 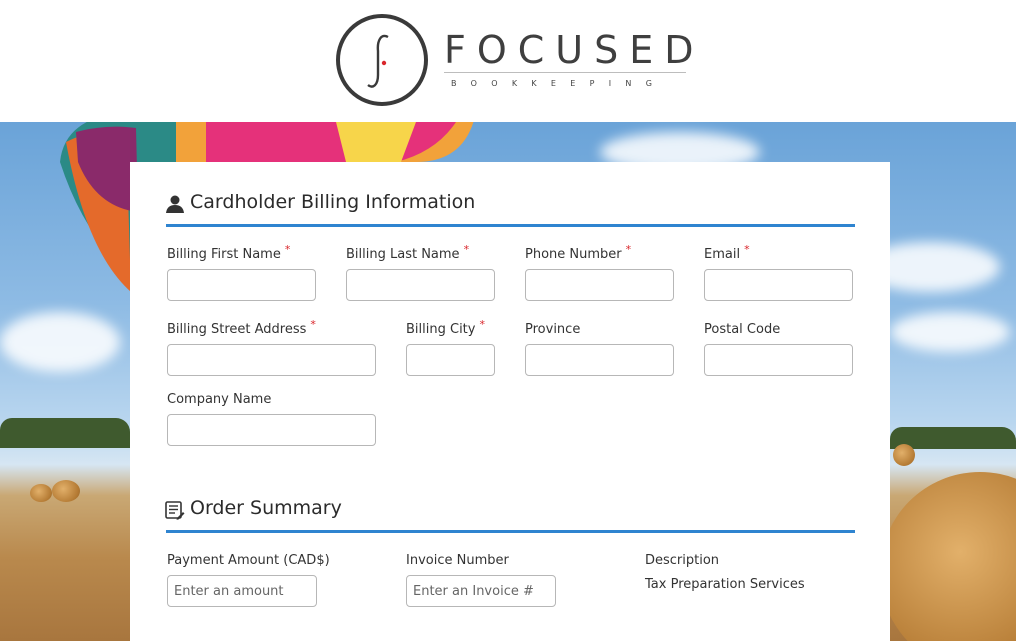 I want to click on first-name-label: Billing First Name *, so click(x=229, y=252).